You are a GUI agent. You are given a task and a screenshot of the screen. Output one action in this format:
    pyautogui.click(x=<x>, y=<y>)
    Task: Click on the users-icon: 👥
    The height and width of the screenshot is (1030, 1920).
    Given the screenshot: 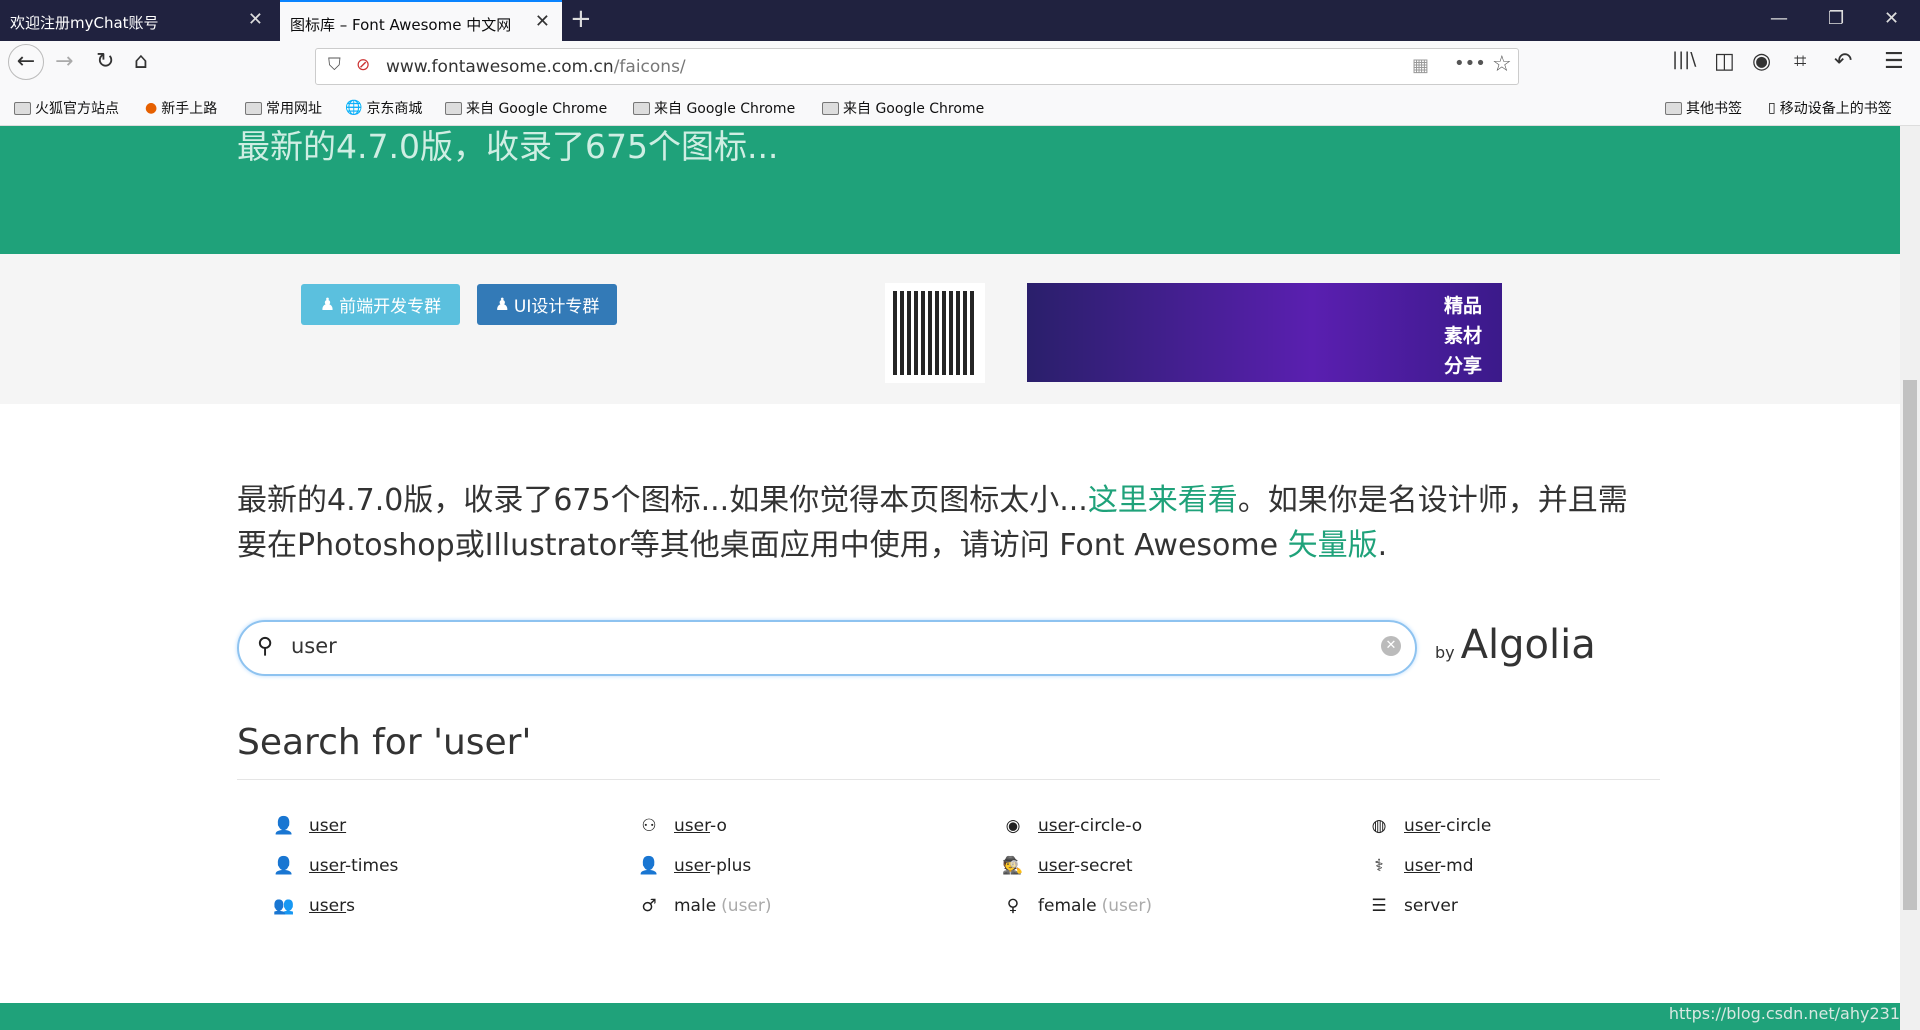 What is the action you would take?
    pyautogui.click(x=284, y=906)
    